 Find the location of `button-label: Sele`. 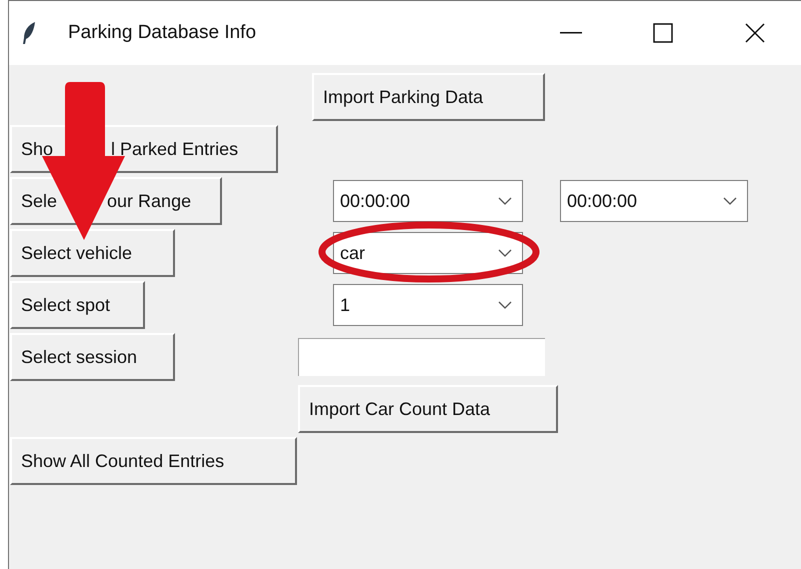

button-label: Sele is located at coordinates (39, 201).